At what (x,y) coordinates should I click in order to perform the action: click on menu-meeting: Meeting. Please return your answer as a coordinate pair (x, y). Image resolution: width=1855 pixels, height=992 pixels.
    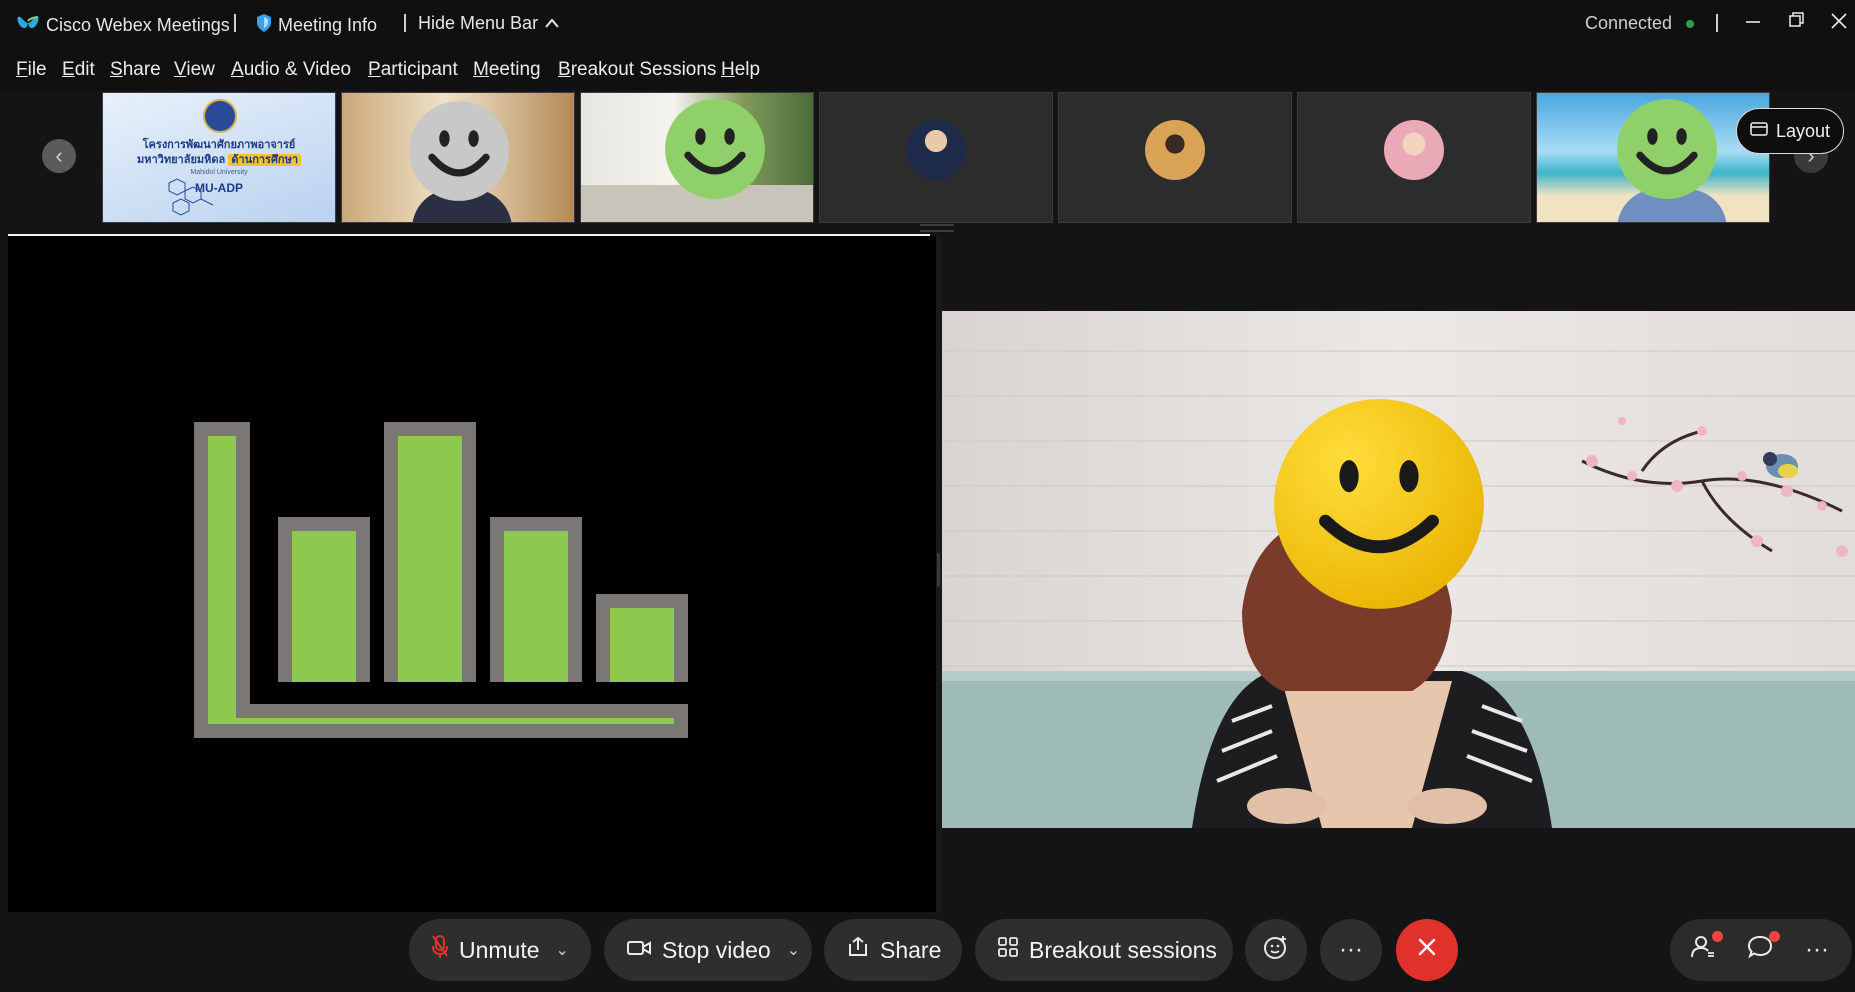
    Looking at the image, I should click on (507, 70).